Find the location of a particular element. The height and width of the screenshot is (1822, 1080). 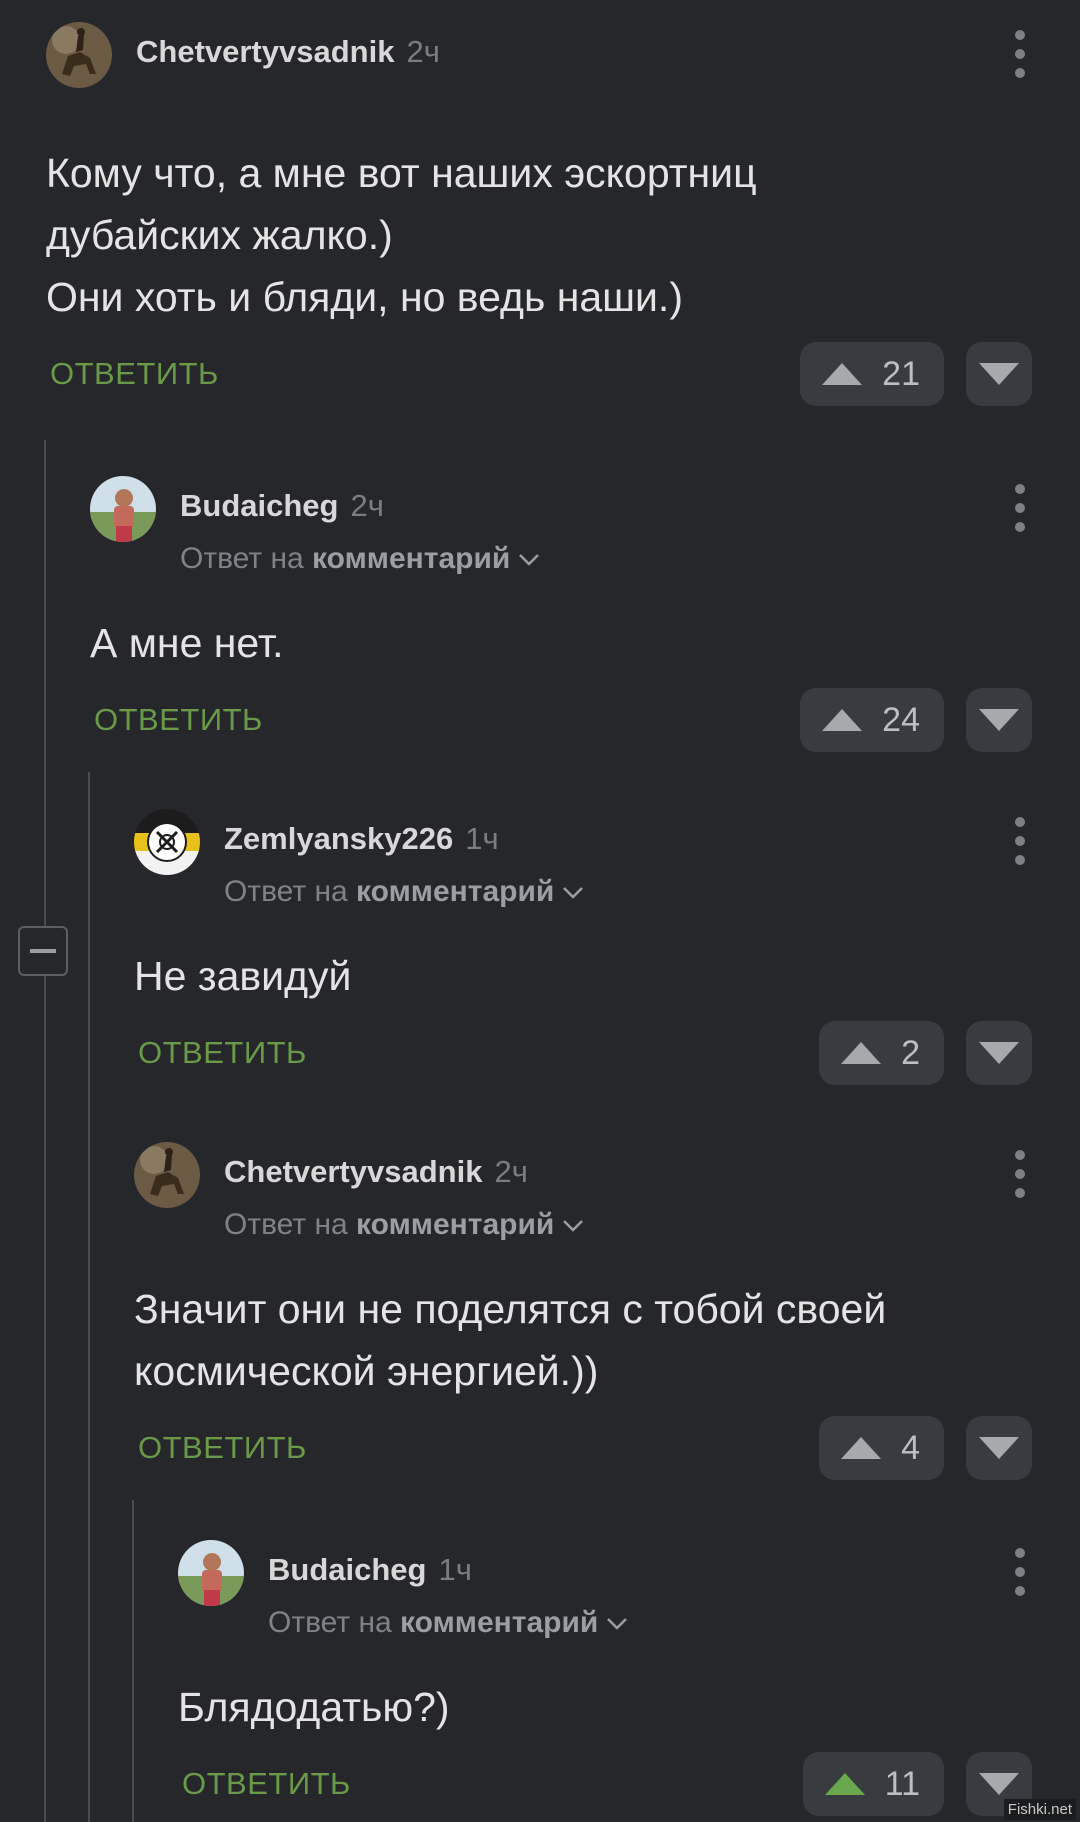

rating-count: 24 is located at coordinates (901, 719).